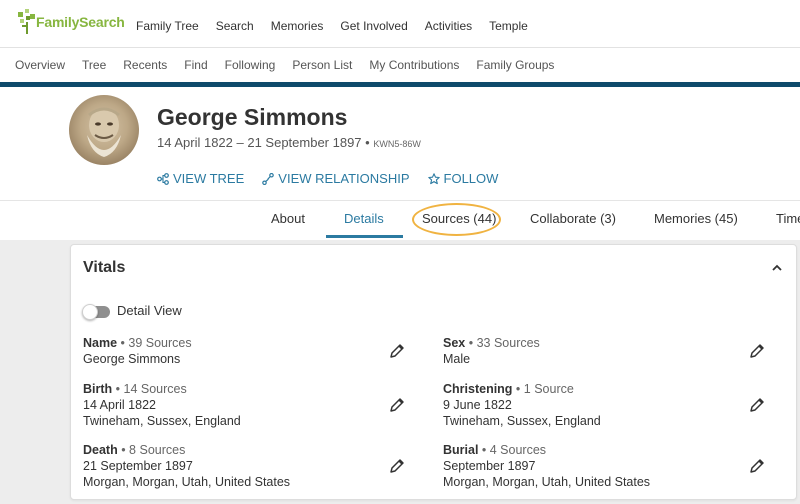  Describe the element at coordinates (187, 482) in the screenshot. I see `vital-death-place: Morgan, Morgan, Utah, United States` at that location.